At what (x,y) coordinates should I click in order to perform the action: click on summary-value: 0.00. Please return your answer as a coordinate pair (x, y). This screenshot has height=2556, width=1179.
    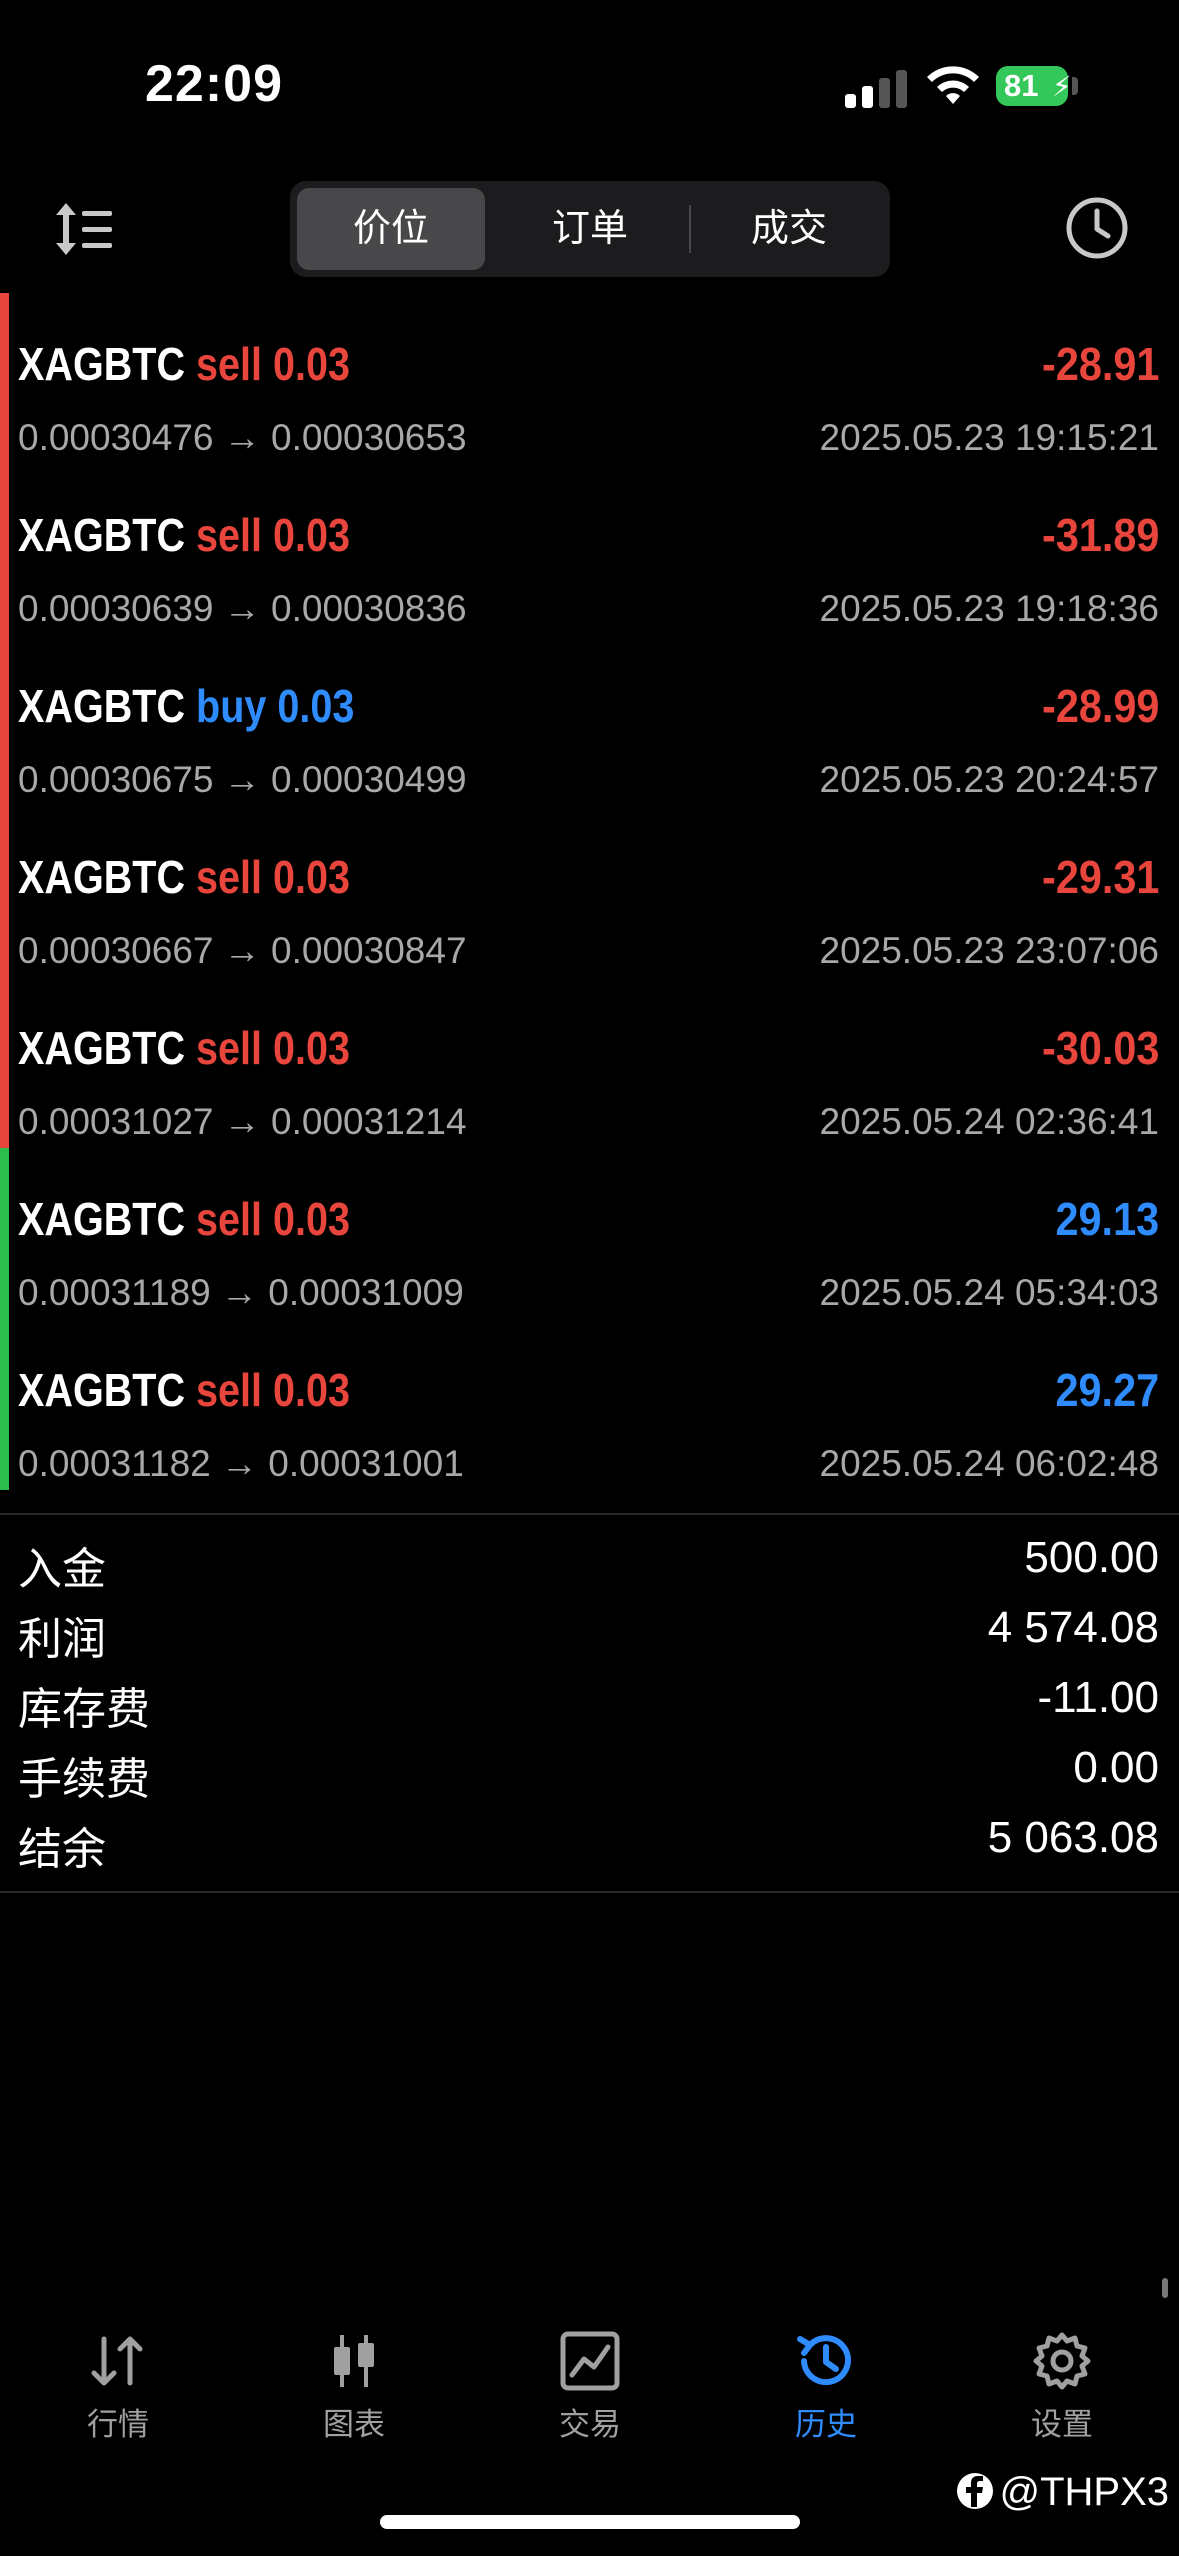
    Looking at the image, I should click on (1116, 1767).